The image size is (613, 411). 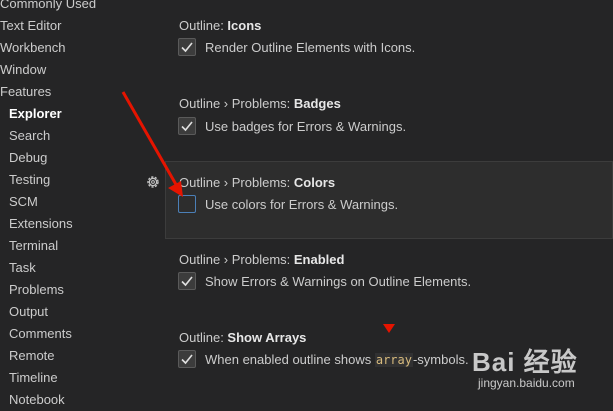 I want to click on sidebar-item-problems: Problems, so click(x=80, y=290).